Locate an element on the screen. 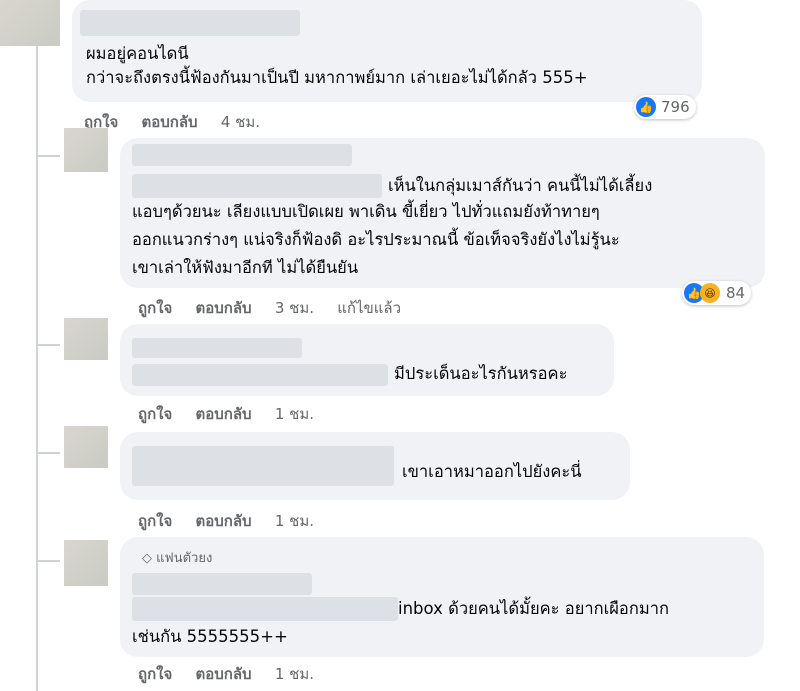 This screenshot has height=691, width=800. comment-bubble: มีประเด็นอะไรกันหรอคะ is located at coordinates (367, 360).